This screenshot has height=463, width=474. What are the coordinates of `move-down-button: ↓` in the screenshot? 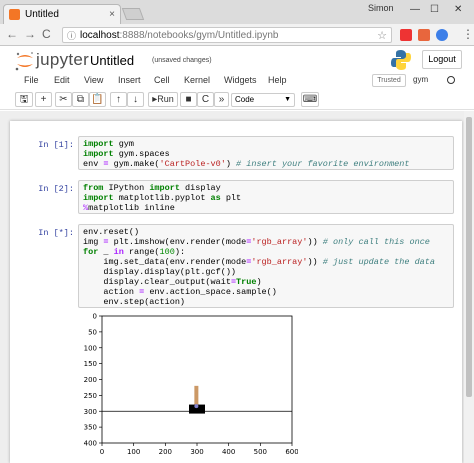 It's located at (135, 99).